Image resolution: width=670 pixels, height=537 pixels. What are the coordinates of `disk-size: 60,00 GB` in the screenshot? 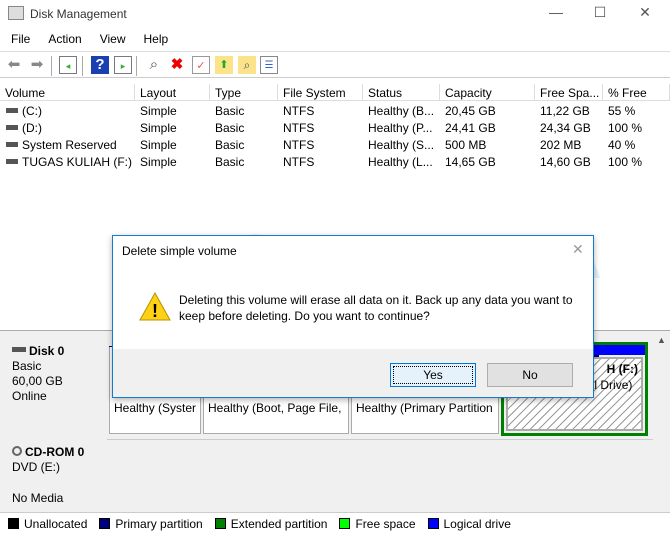 It's located at (37, 381).